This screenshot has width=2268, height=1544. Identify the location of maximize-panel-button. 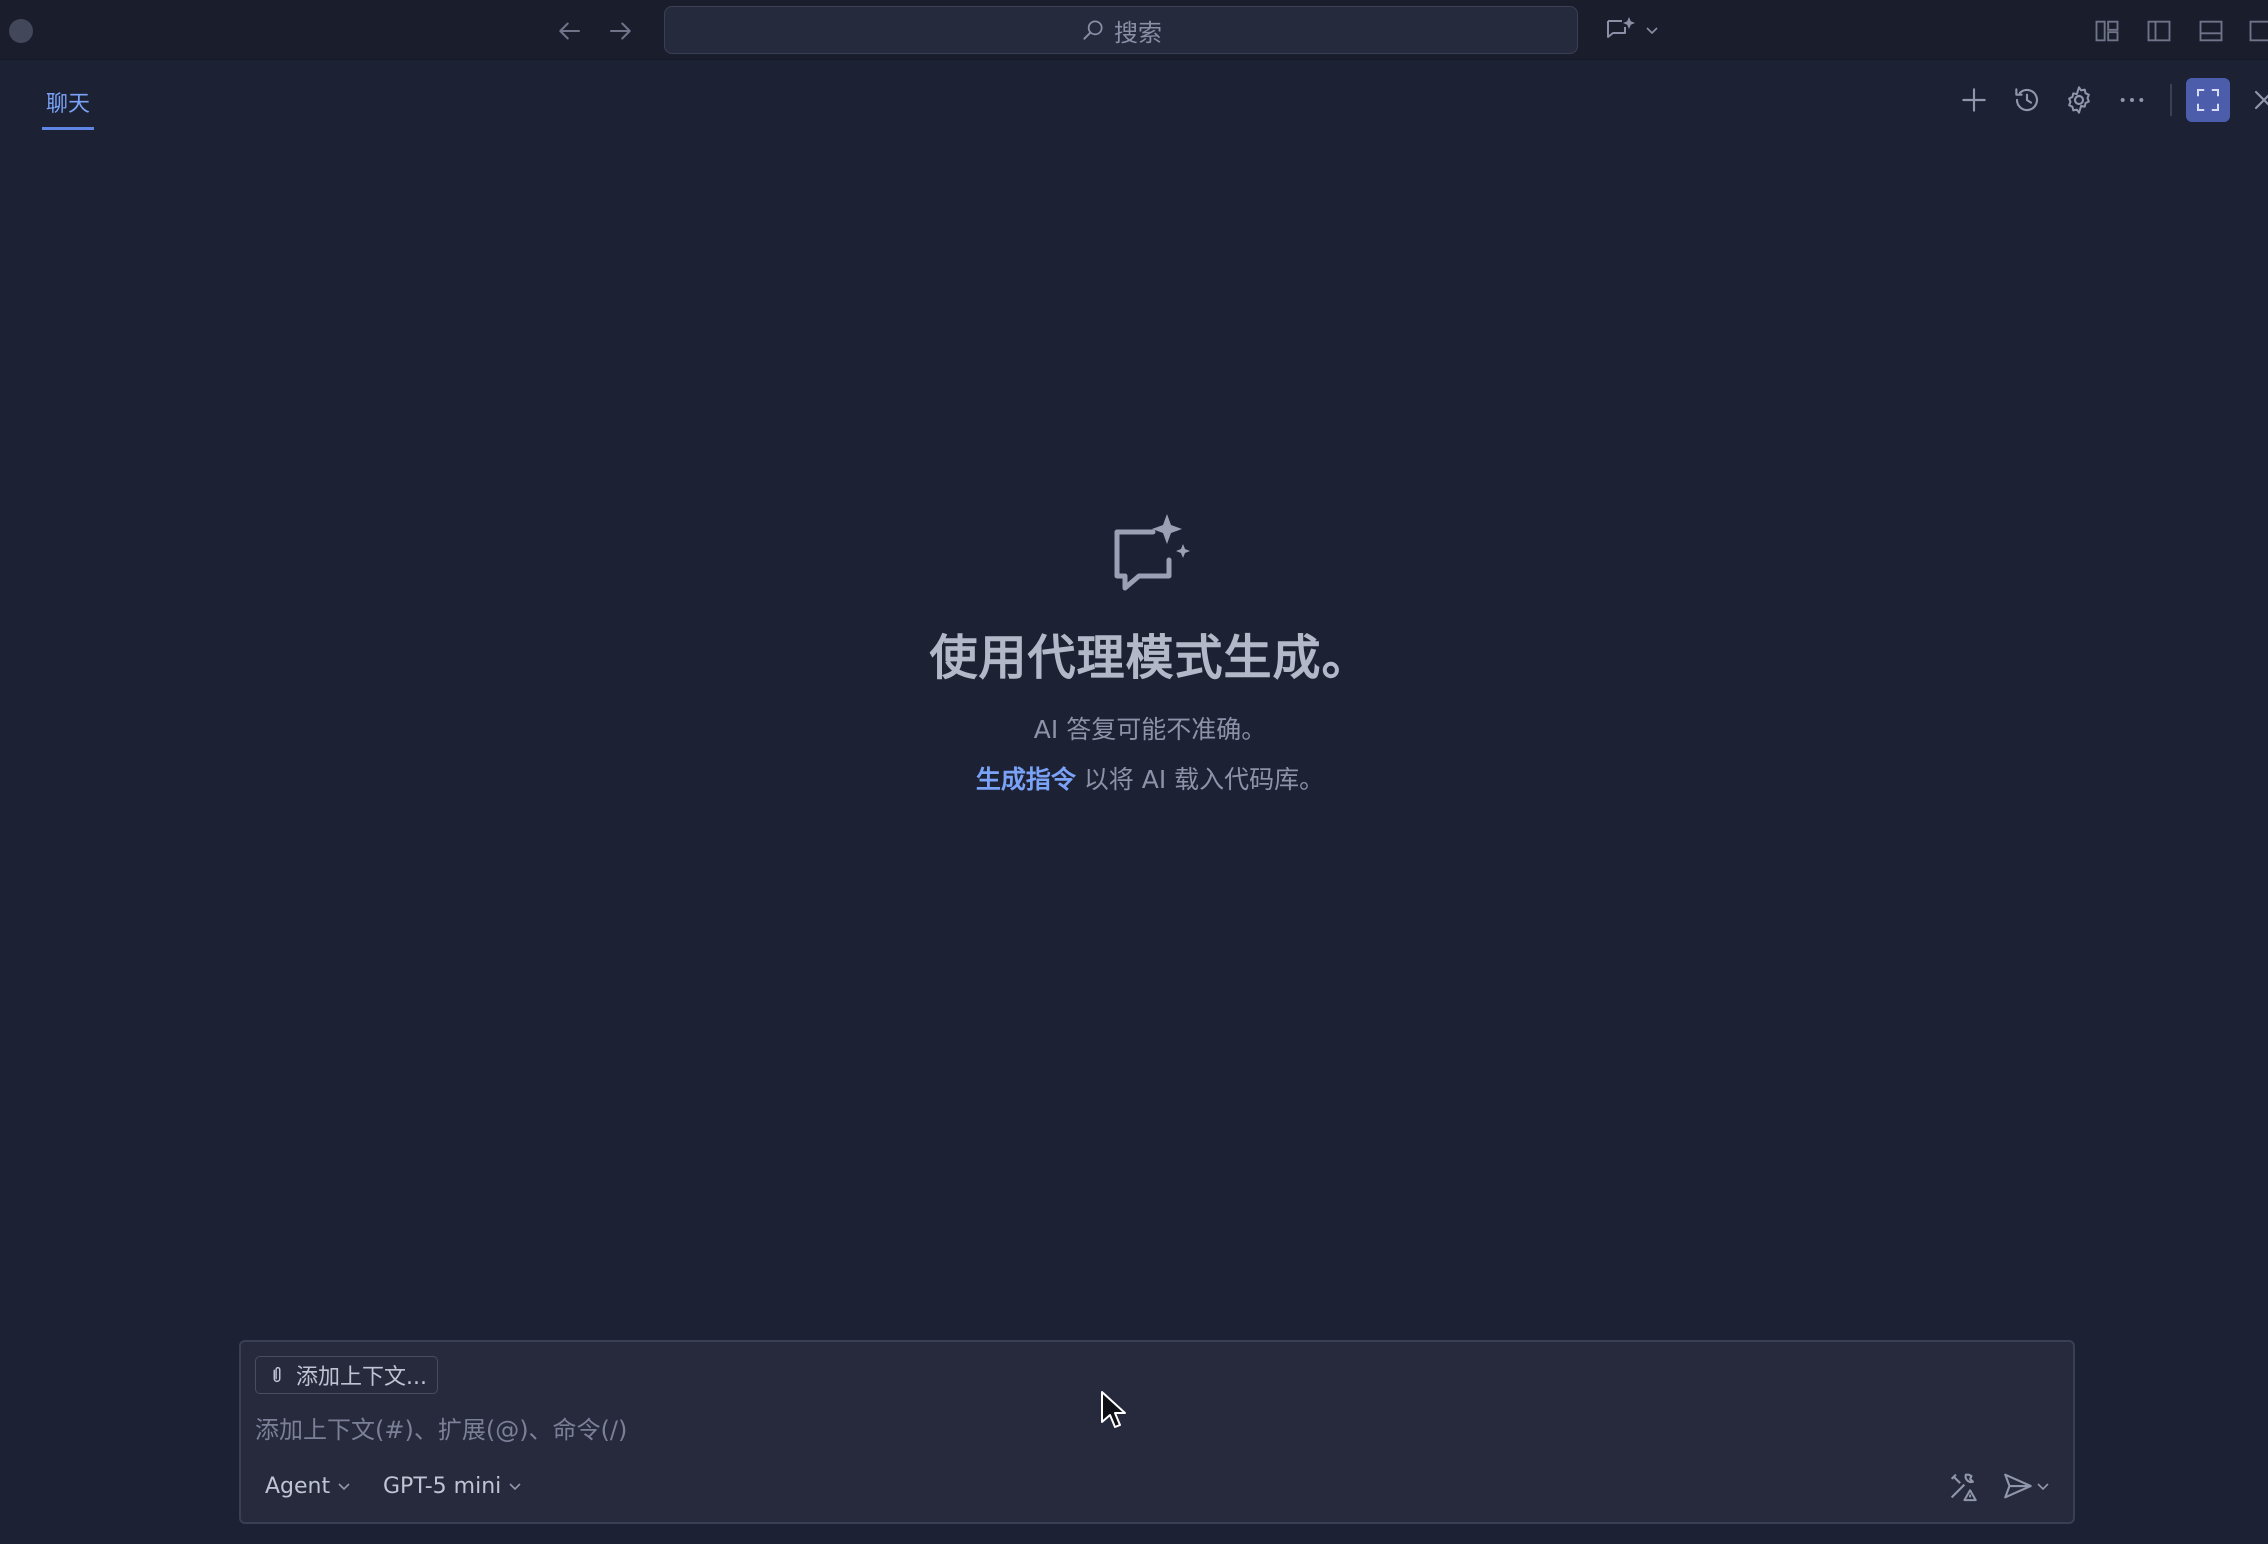
(2208, 100).